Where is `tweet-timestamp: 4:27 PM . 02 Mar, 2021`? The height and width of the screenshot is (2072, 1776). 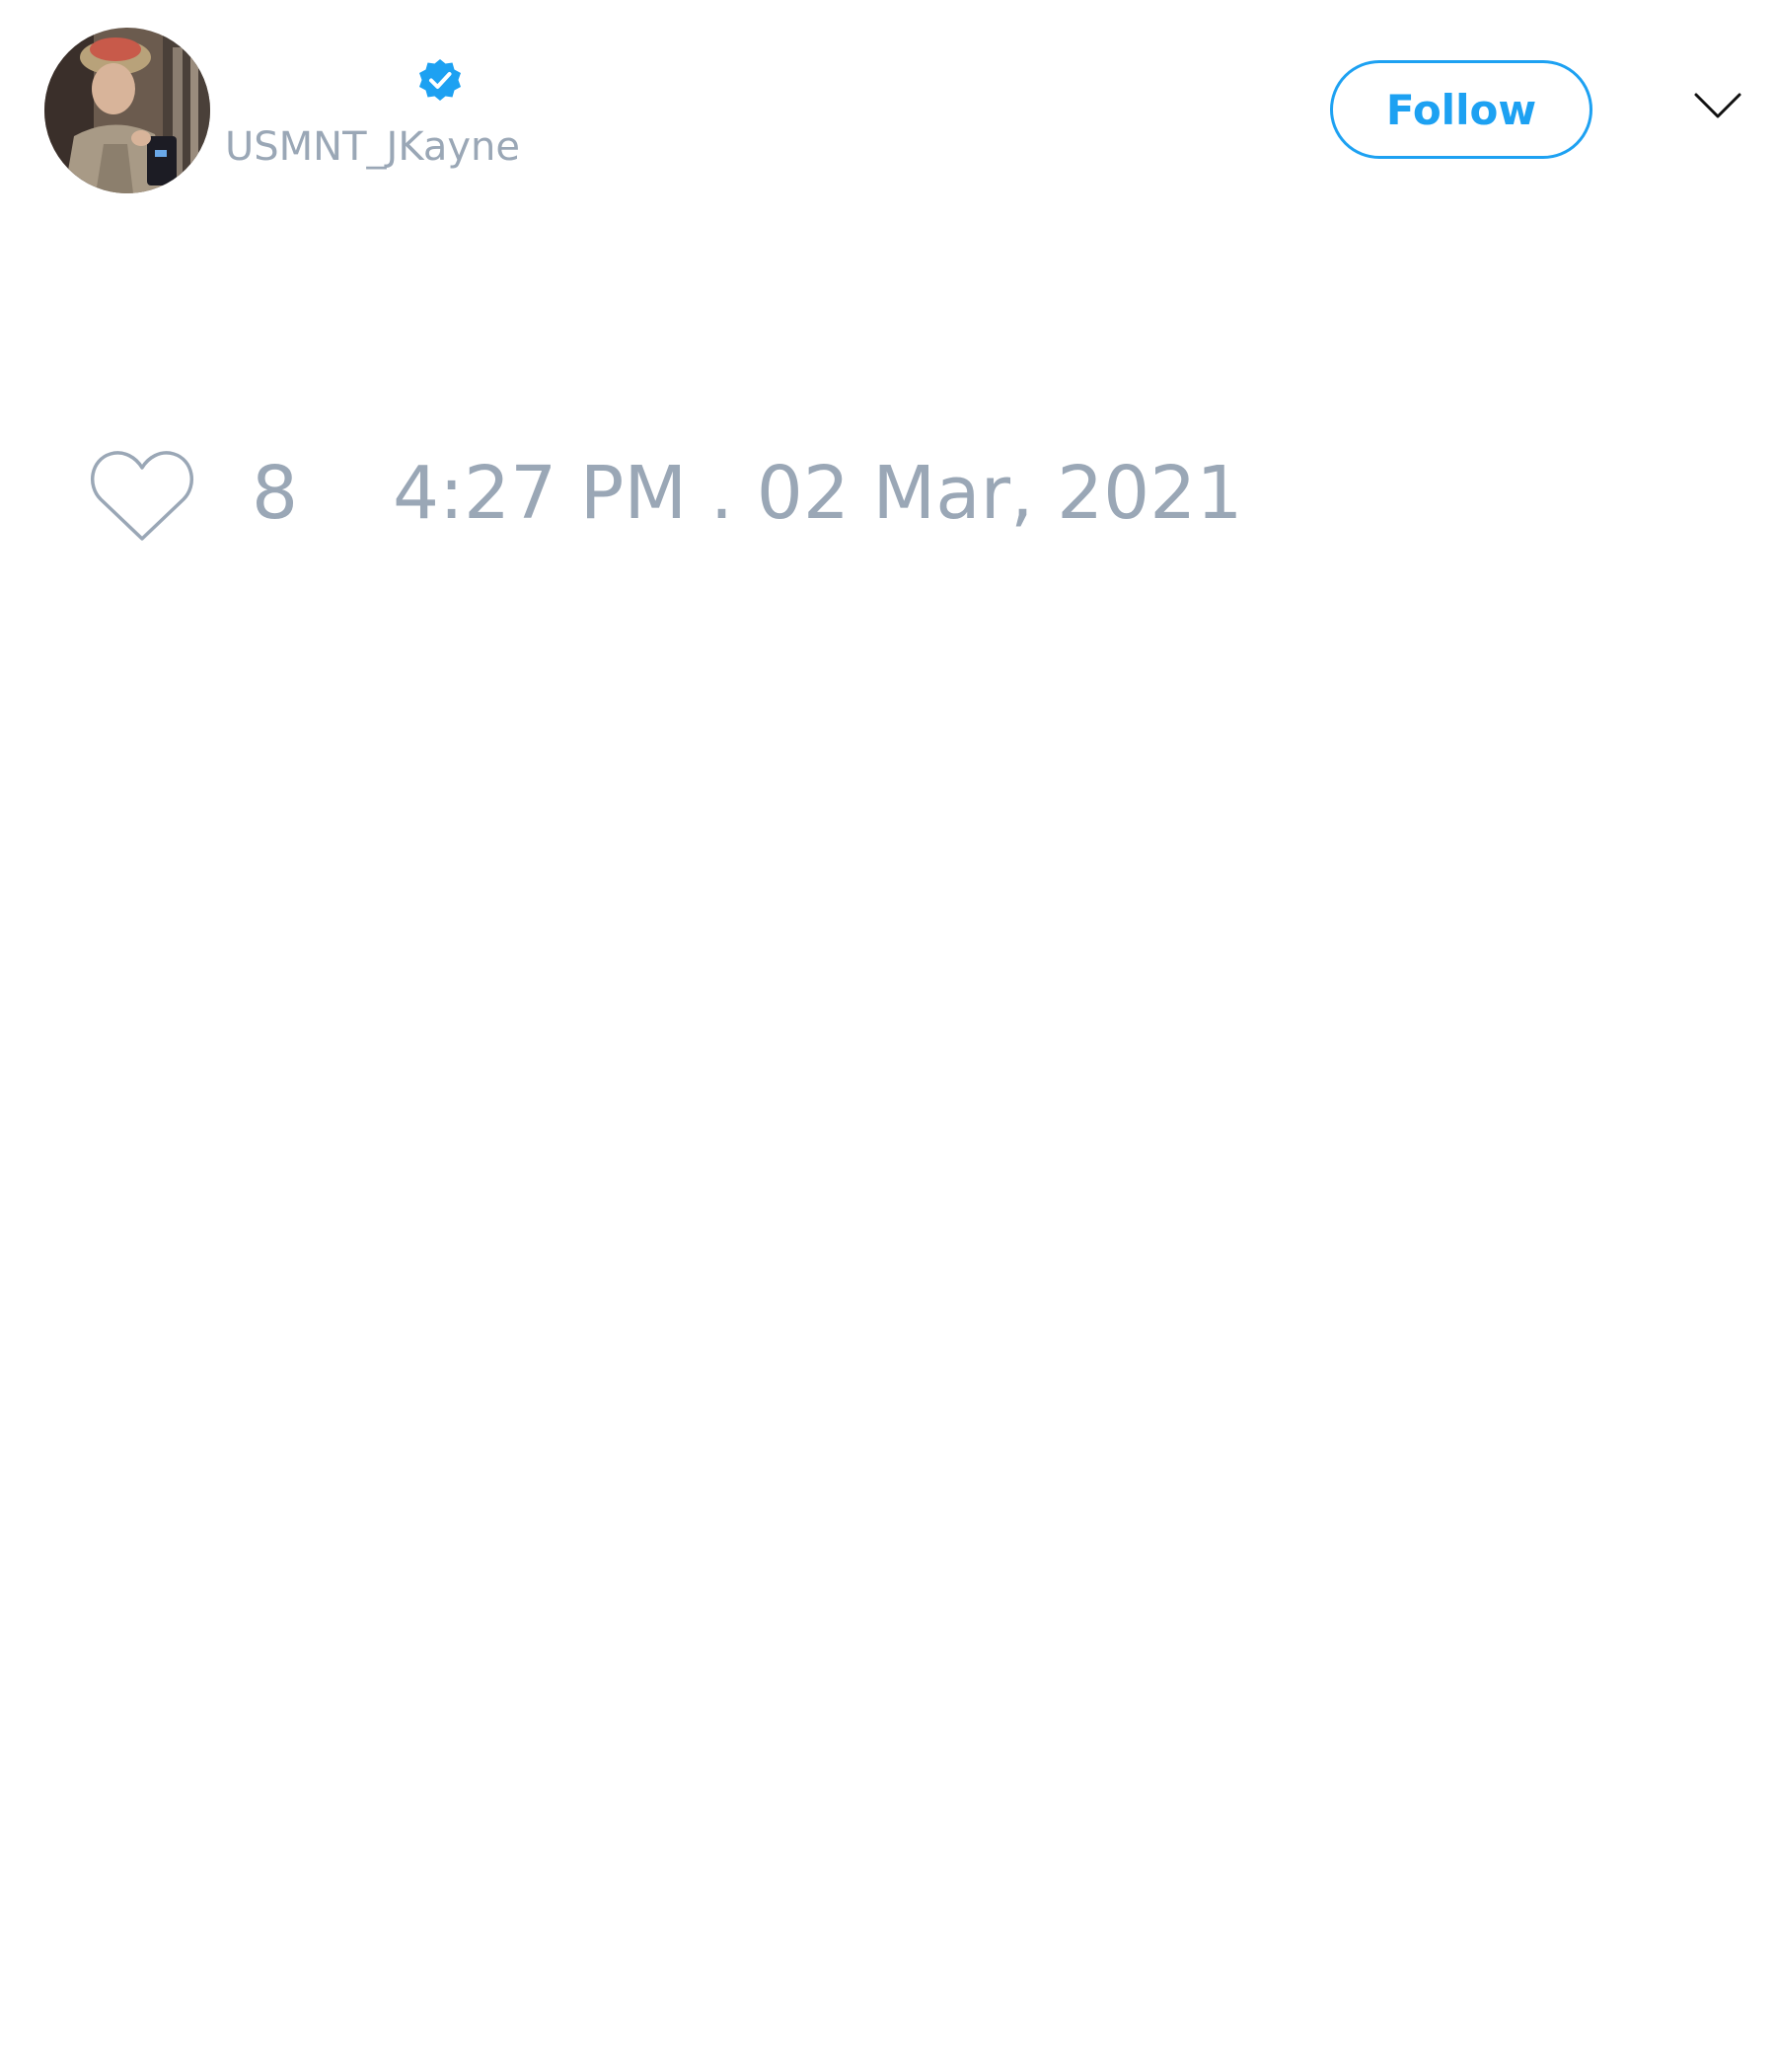 tweet-timestamp: 4:27 PM . 02 Mar, 2021 is located at coordinates (818, 494).